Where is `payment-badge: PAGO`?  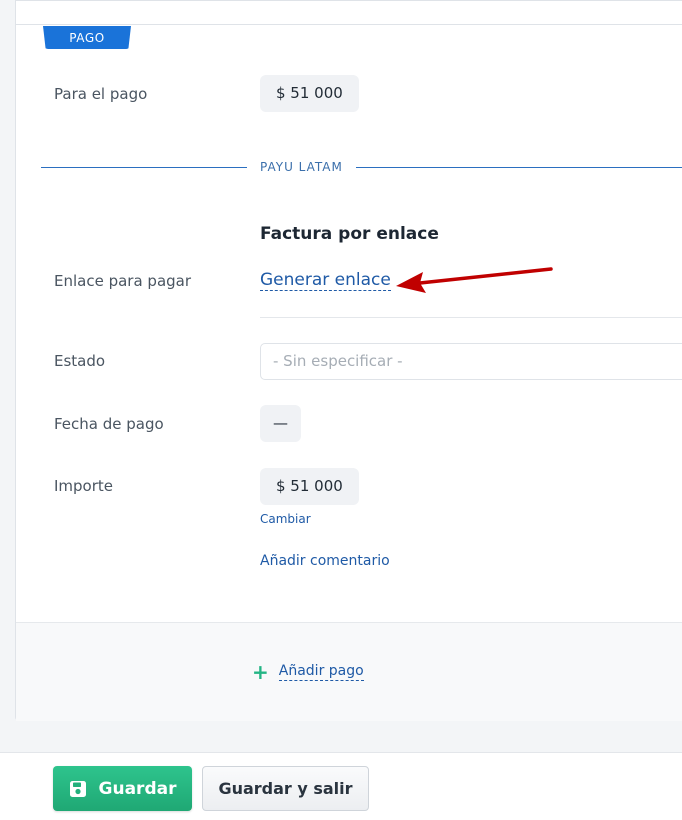 payment-badge: PAGO is located at coordinates (87, 37).